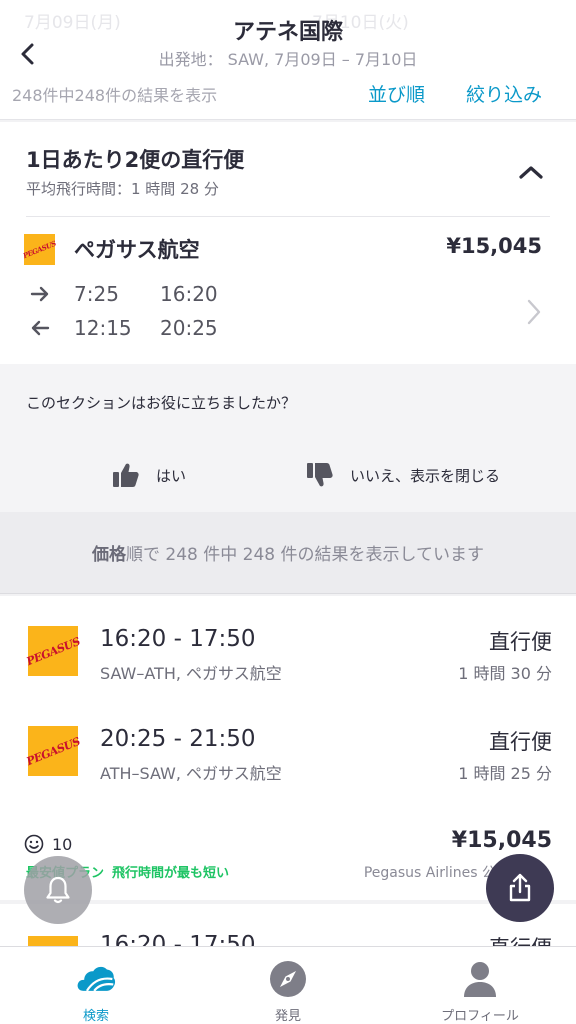 This screenshot has height=1024, width=576. I want to click on tab-explore: 発見, so click(288, 985).